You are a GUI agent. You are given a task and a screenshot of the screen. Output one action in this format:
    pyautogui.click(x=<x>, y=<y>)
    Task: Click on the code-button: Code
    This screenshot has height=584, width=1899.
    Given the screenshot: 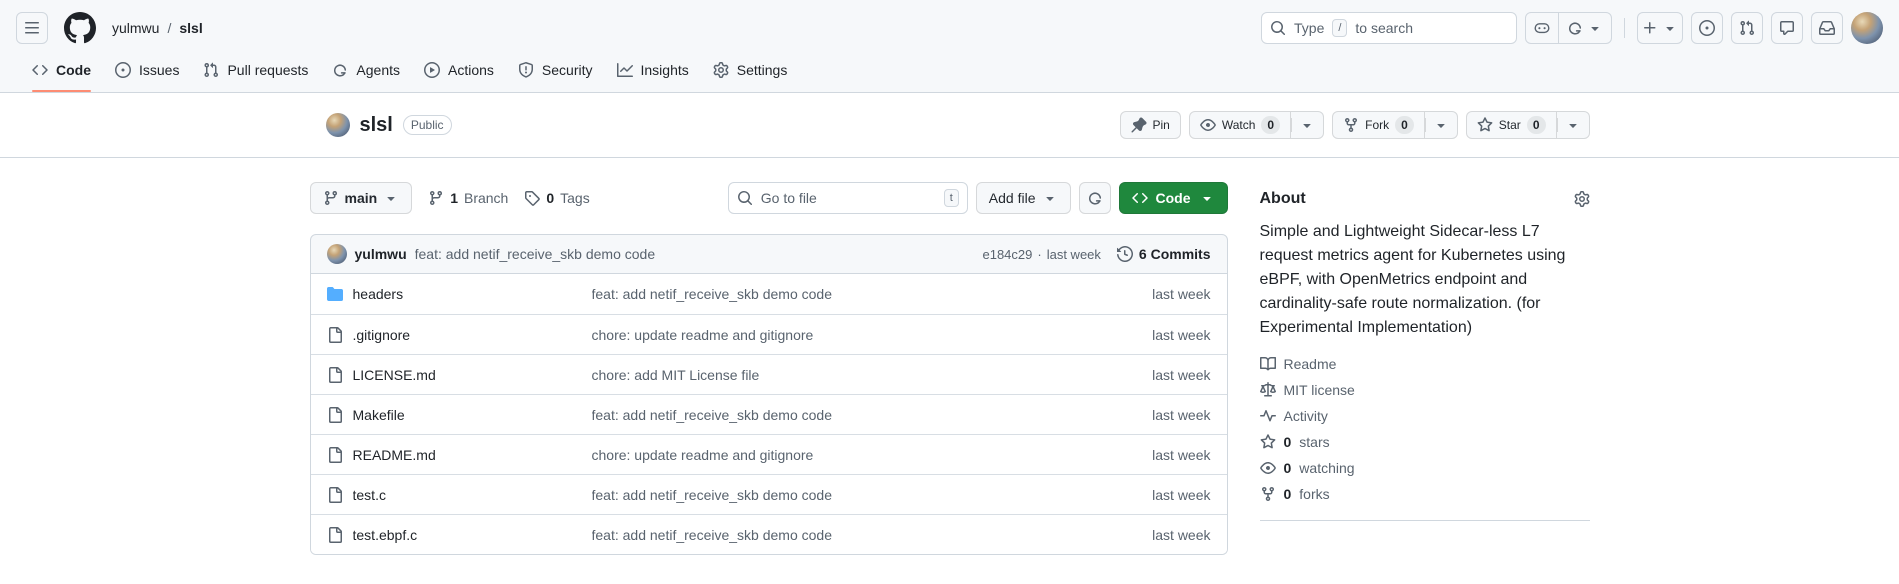 What is the action you would take?
    pyautogui.click(x=1173, y=198)
    